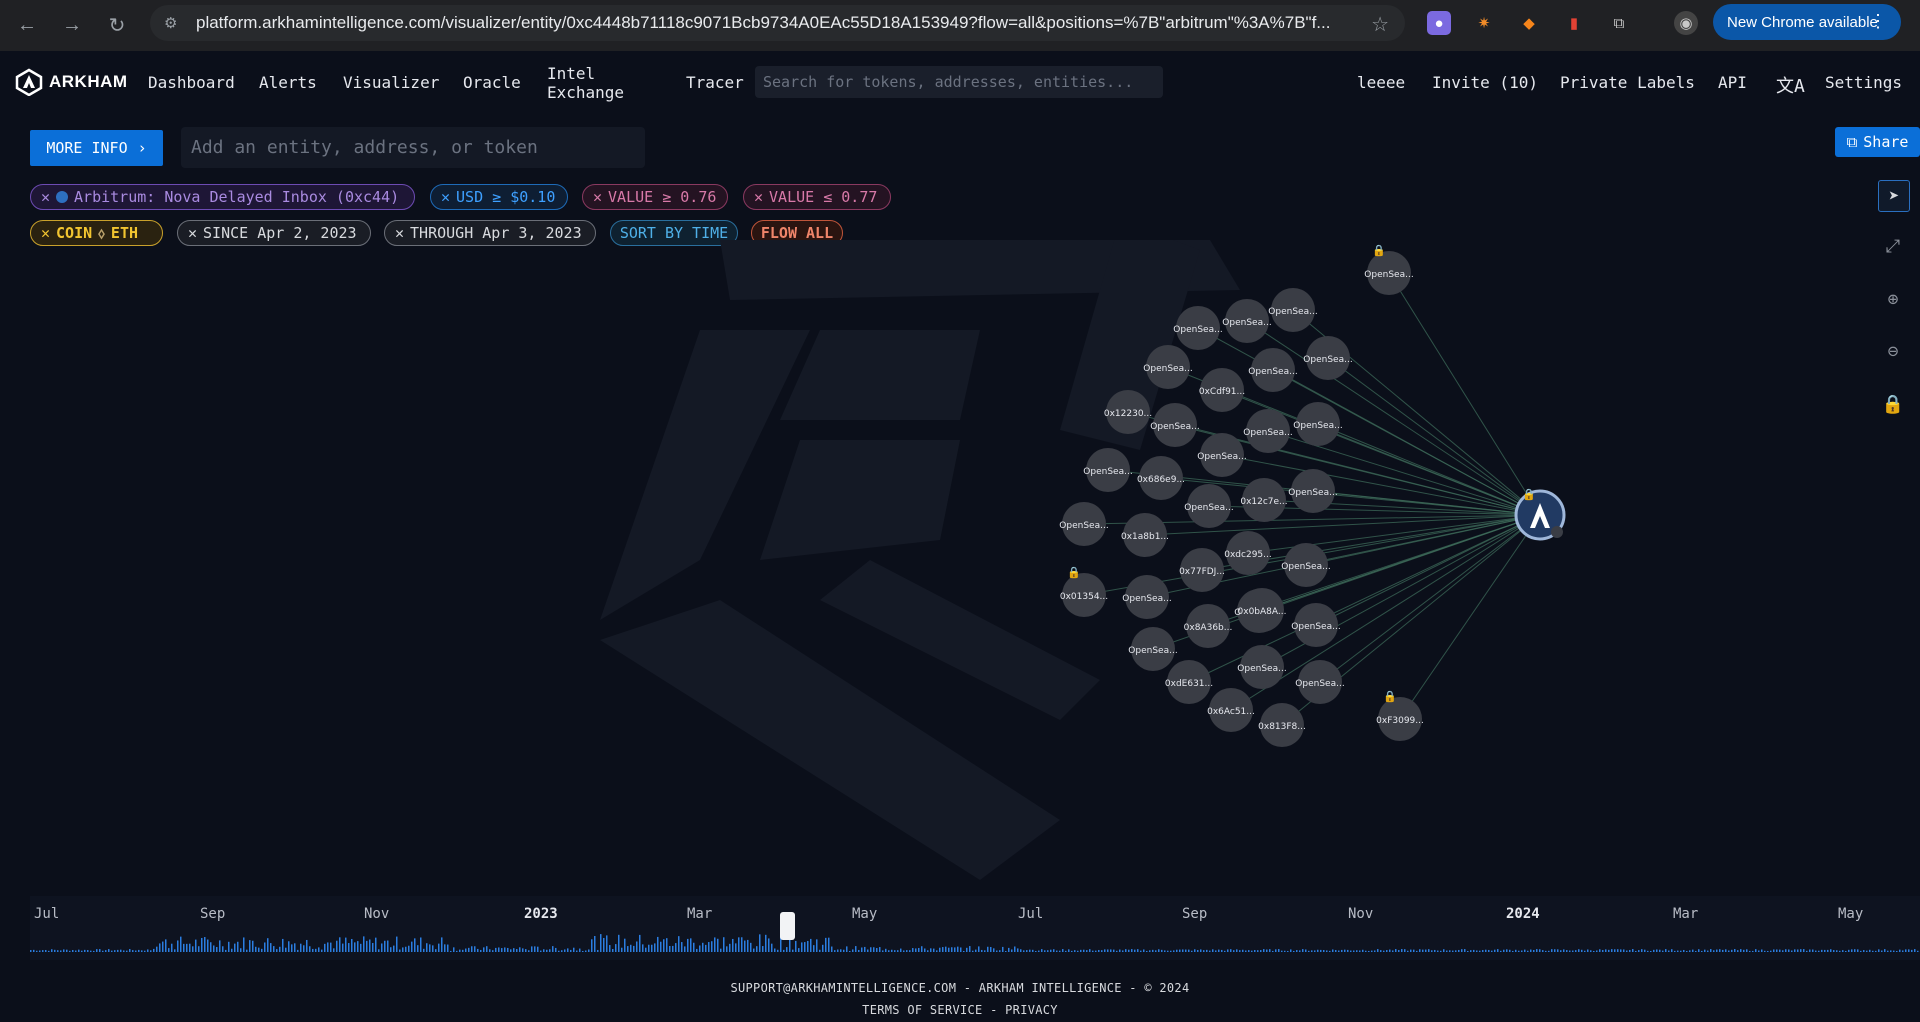 This screenshot has width=1920, height=1022. I want to click on settings-link: Settings, so click(1863, 82).